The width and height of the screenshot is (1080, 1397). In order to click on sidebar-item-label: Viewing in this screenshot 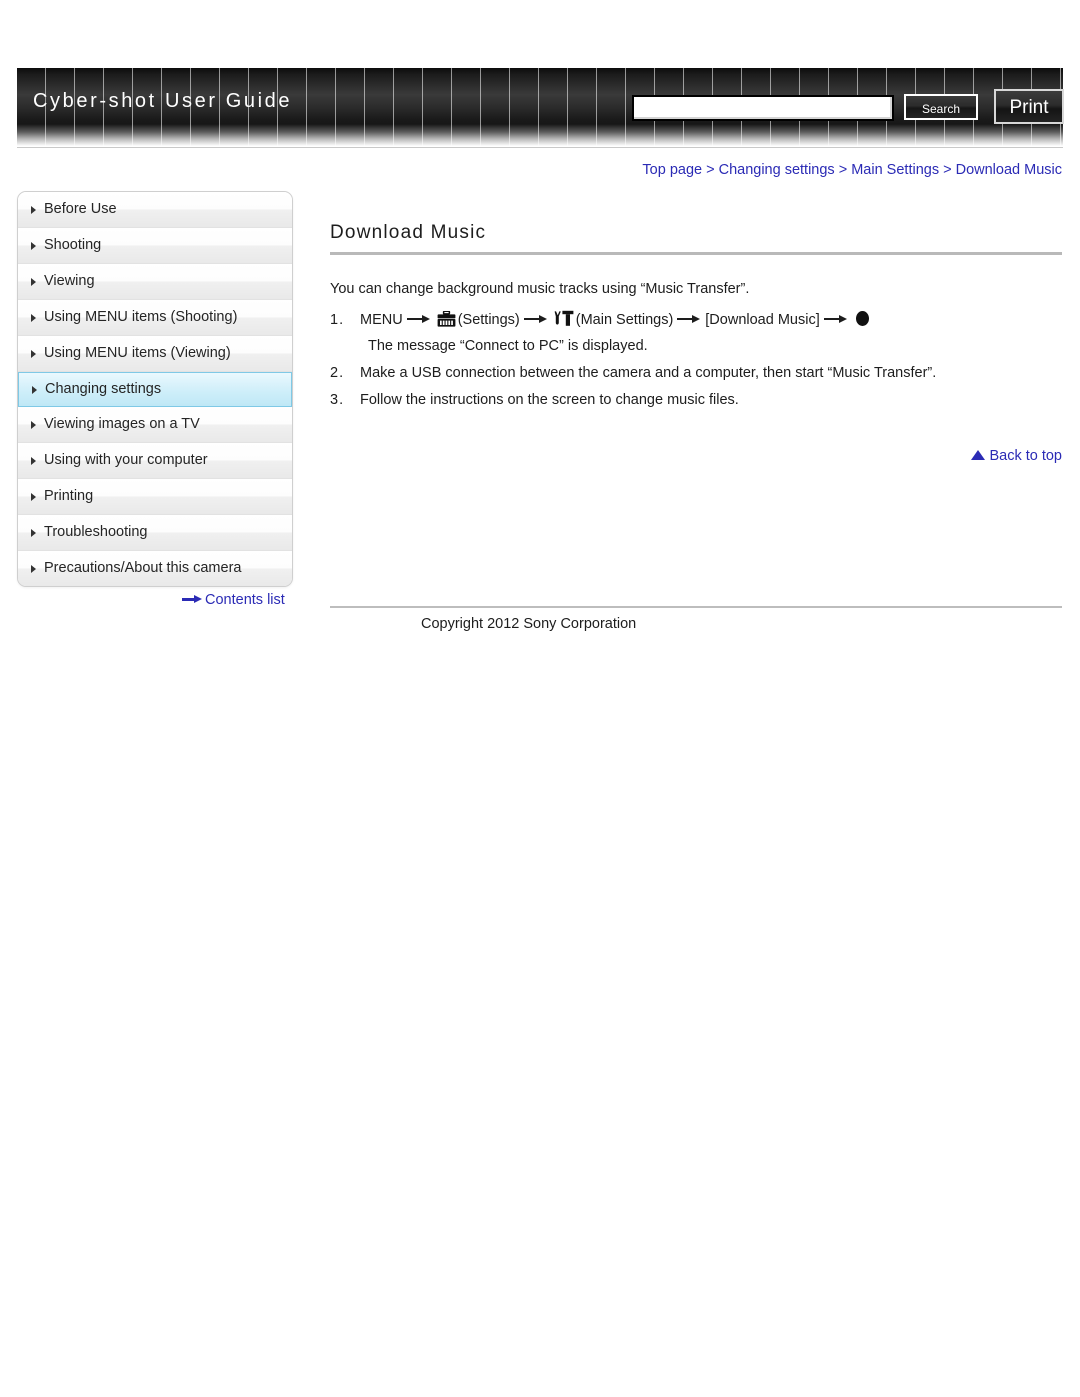, I will do `click(69, 281)`.